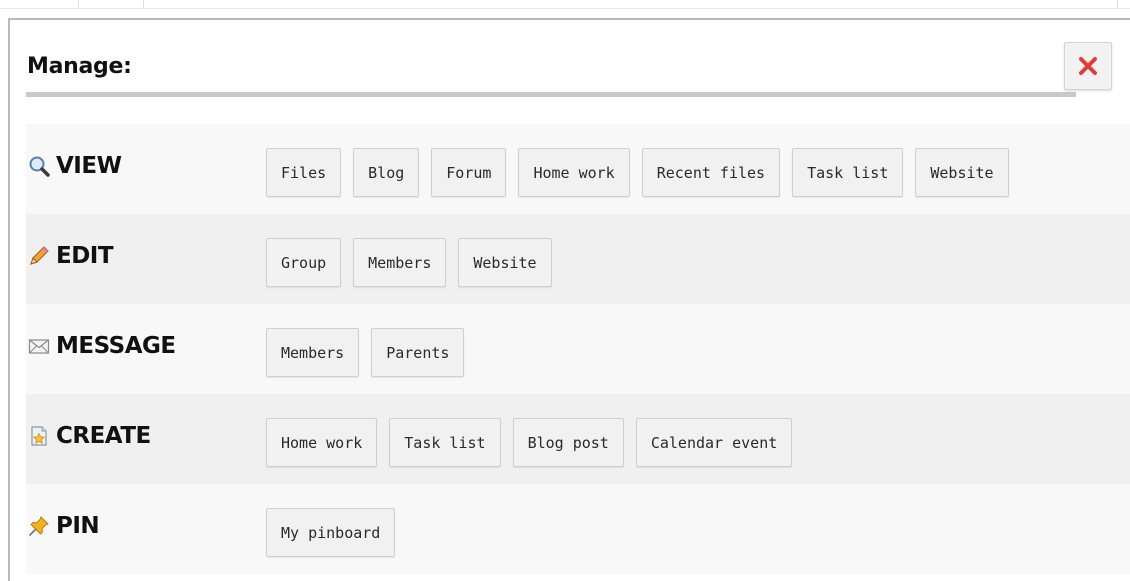 The height and width of the screenshot is (581, 1130). I want to click on row-create-heading: CREATE, so click(88, 436).